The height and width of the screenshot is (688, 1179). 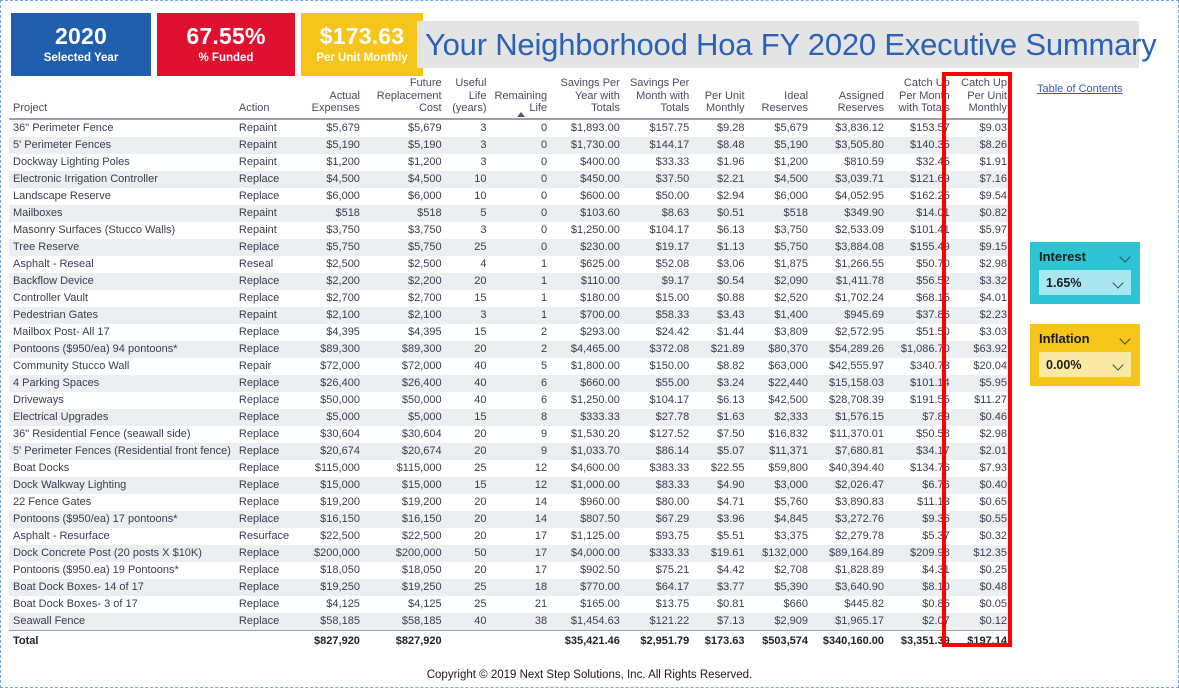 I want to click on cell-savings-per-month: $372.08, so click(x=669, y=348).